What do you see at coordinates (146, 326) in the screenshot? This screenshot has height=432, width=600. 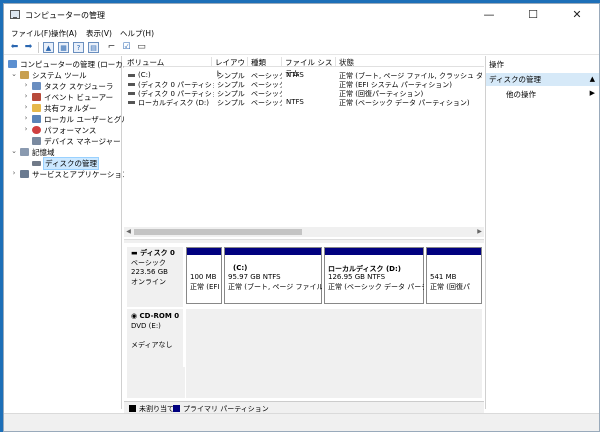 I see `cdrom-drive: DVD (E:)` at bounding box center [146, 326].